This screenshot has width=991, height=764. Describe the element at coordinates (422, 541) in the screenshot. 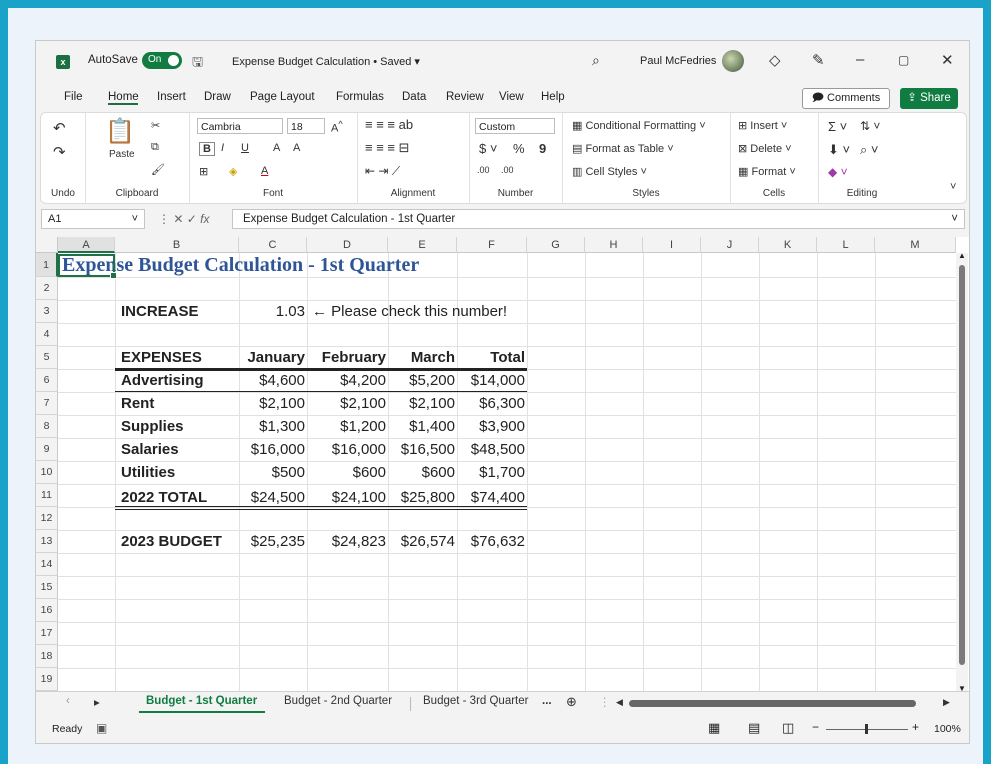

I see `budget-value: $26,574` at that location.